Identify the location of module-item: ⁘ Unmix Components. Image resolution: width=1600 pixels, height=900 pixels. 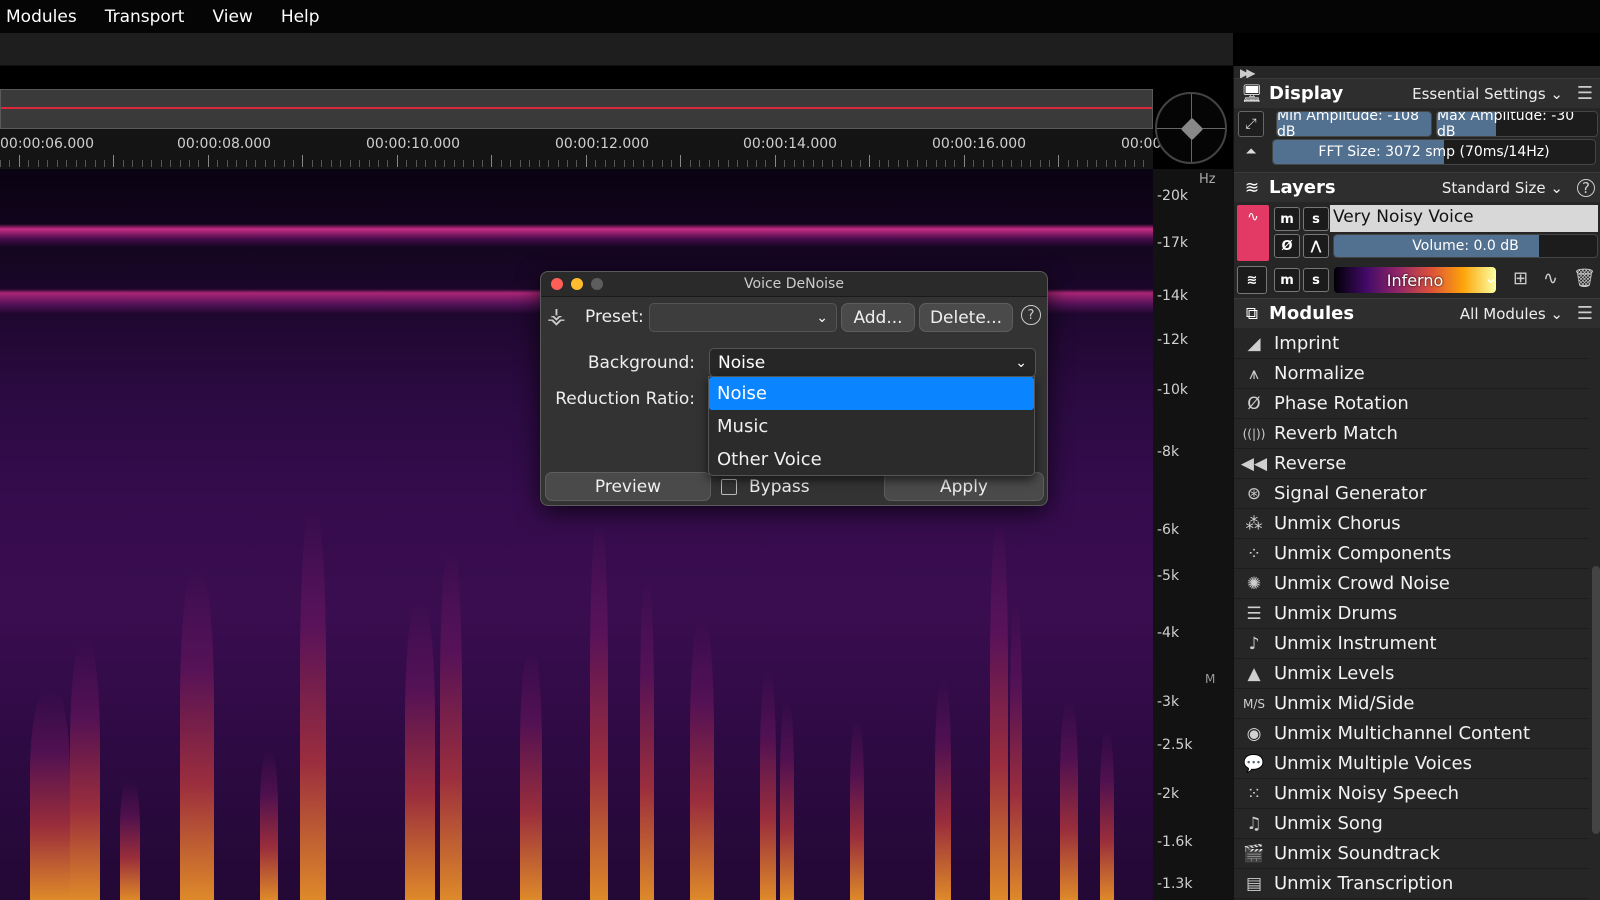
(1411, 554).